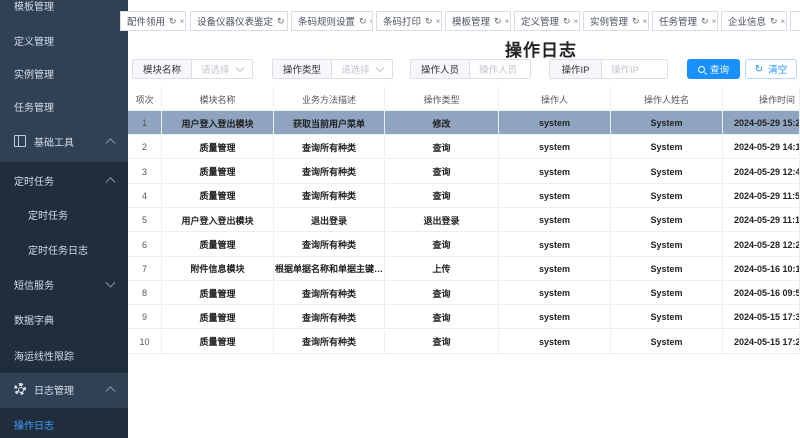 The width and height of the screenshot is (800, 438). I want to click on column-header-op-type: 操作类型, so click(442, 99).